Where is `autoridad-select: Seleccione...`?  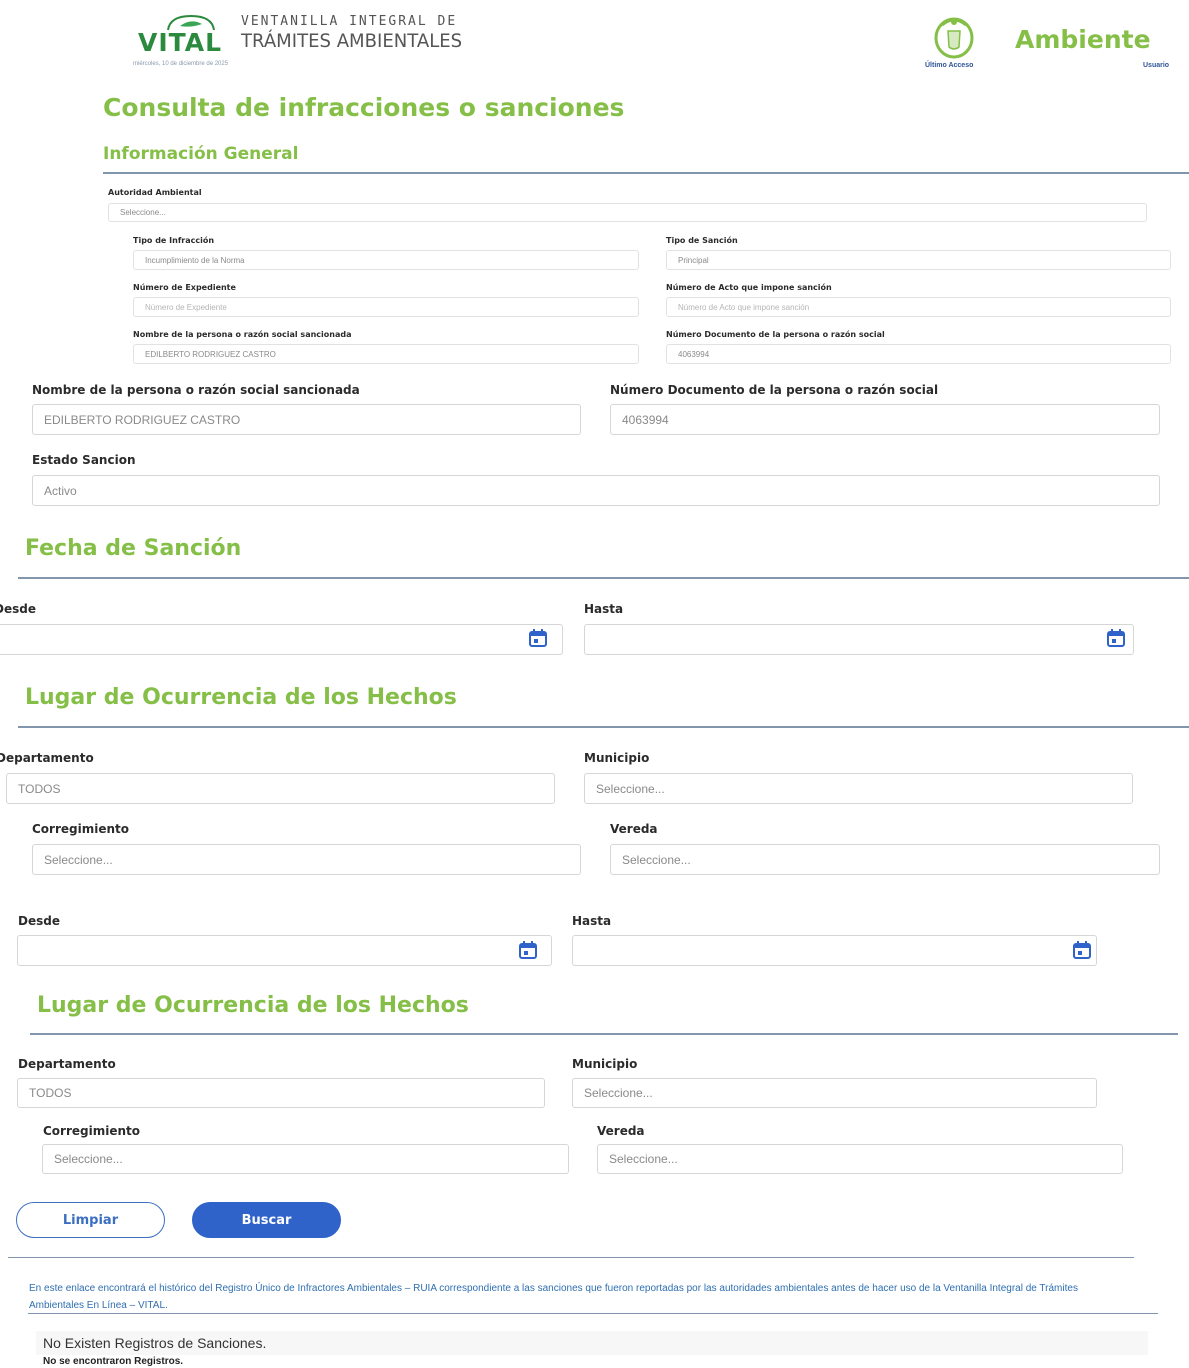
autoridad-select: Seleccione... is located at coordinates (627, 212).